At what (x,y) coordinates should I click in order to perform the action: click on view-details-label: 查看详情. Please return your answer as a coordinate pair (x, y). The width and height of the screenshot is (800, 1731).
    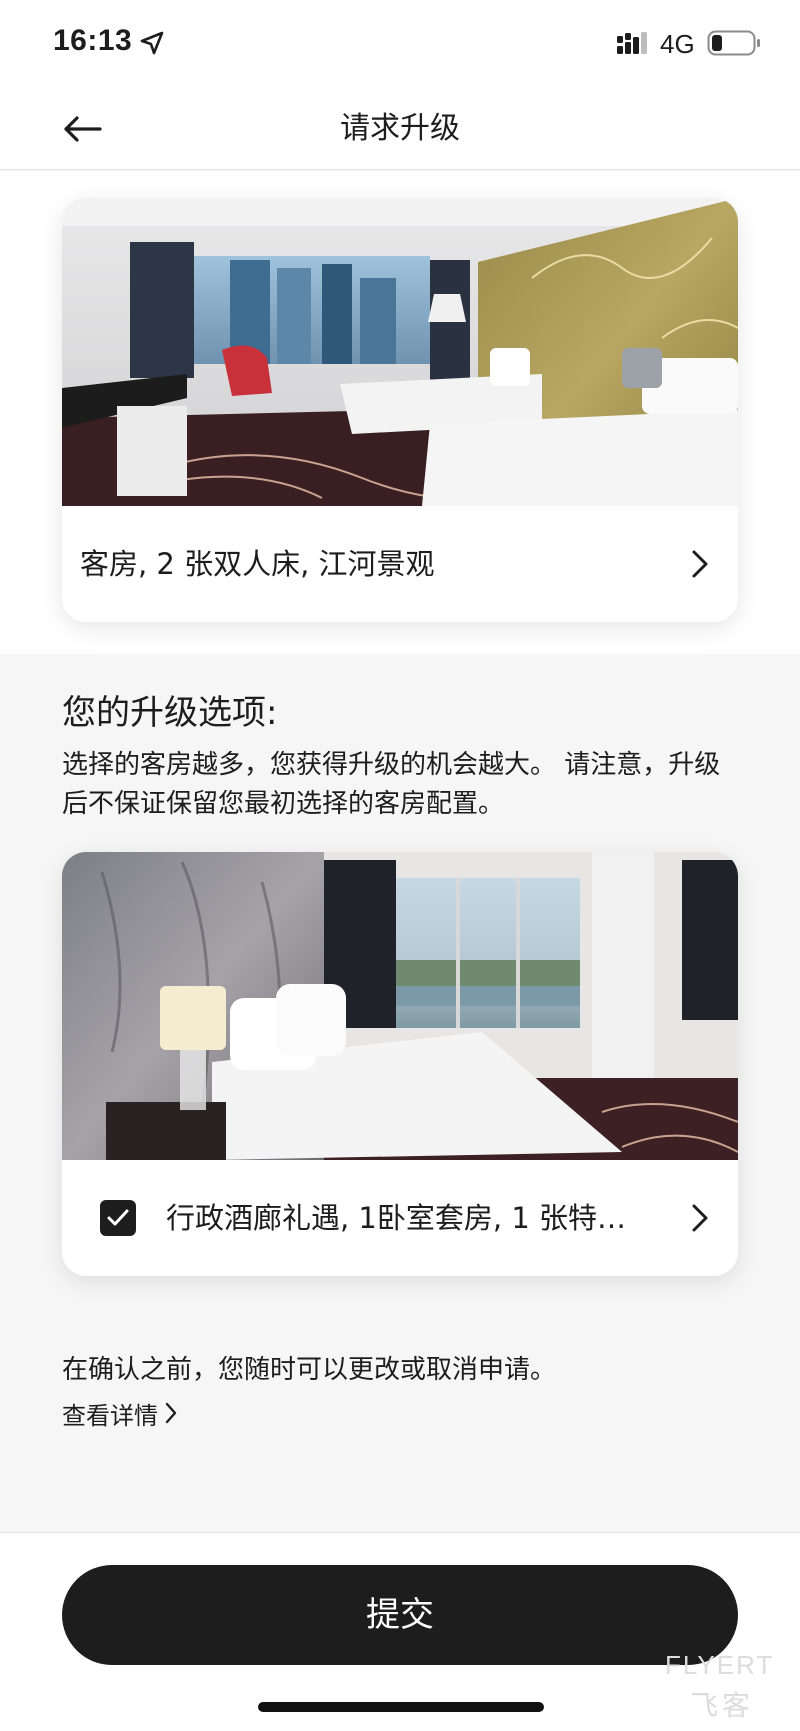
    Looking at the image, I should click on (110, 1415).